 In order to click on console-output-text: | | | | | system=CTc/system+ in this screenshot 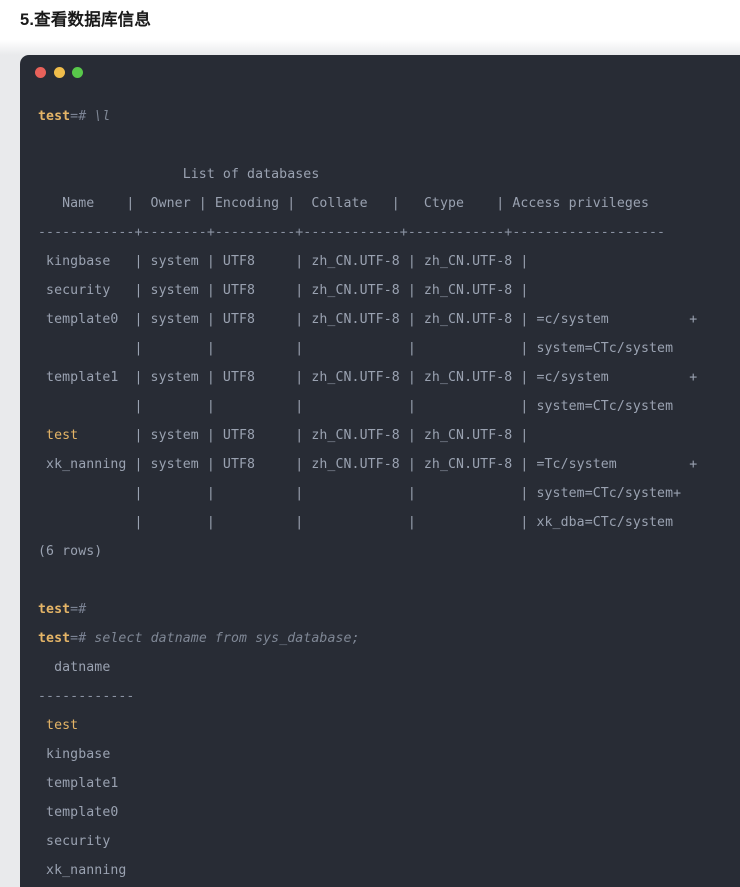, I will do `click(360, 493)`.